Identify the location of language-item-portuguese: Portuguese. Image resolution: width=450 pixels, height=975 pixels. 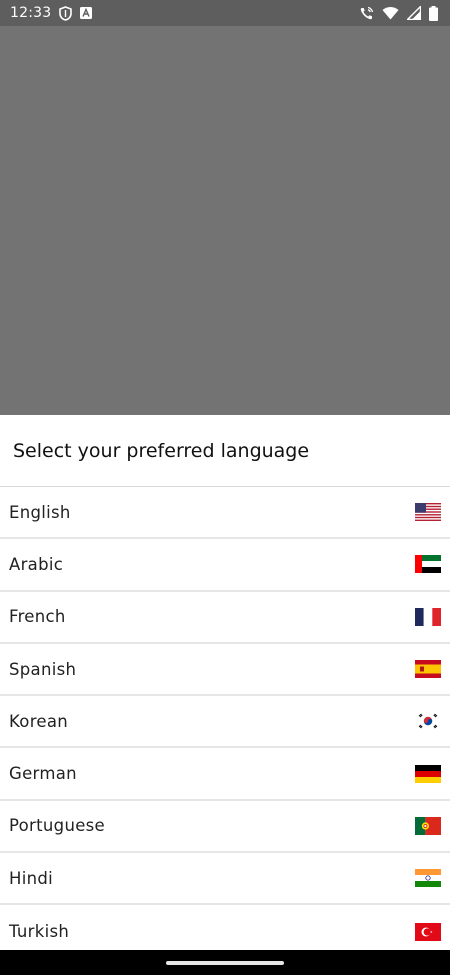
(225, 827).